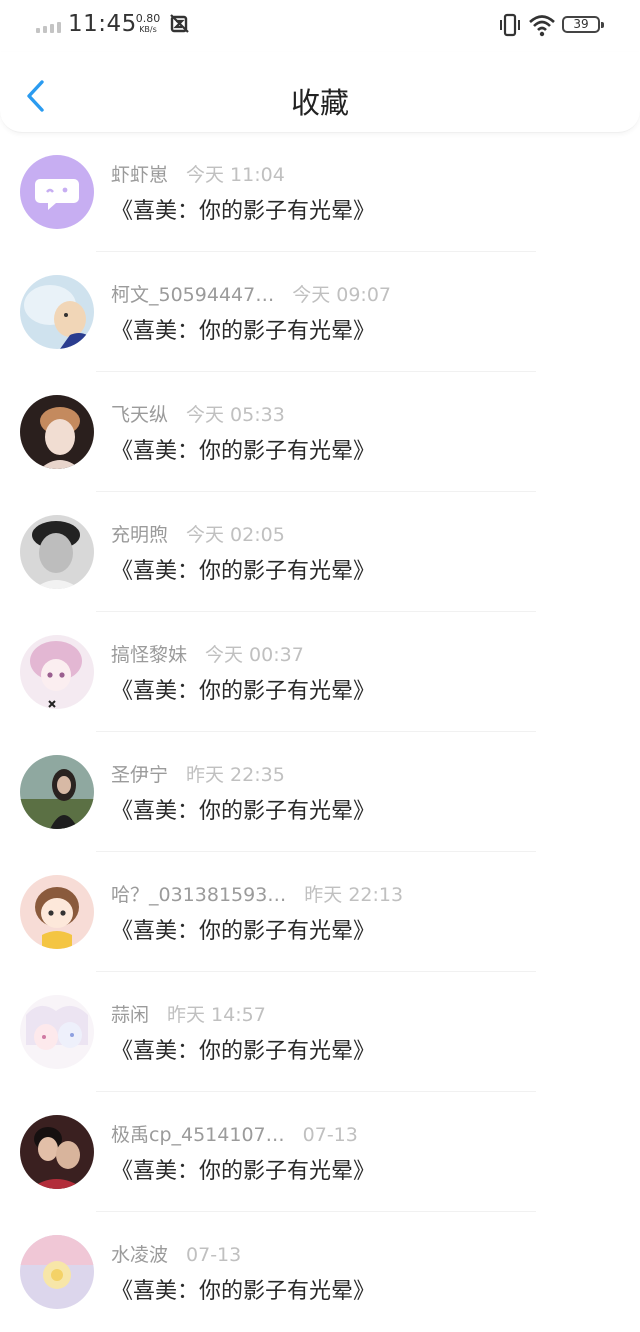 Image resolution: width=640 pixels, height=1332 pixels. Describe the element at coordinates (148, 18) in the screenshot. I see `network-speed-value: 0.80` at that location.